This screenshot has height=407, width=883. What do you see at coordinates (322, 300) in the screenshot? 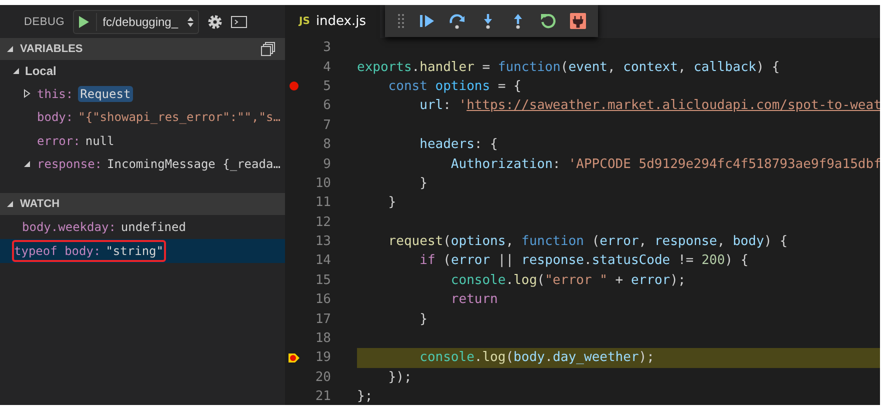
I see `line-number: 16` at bounding box center [322, 300].